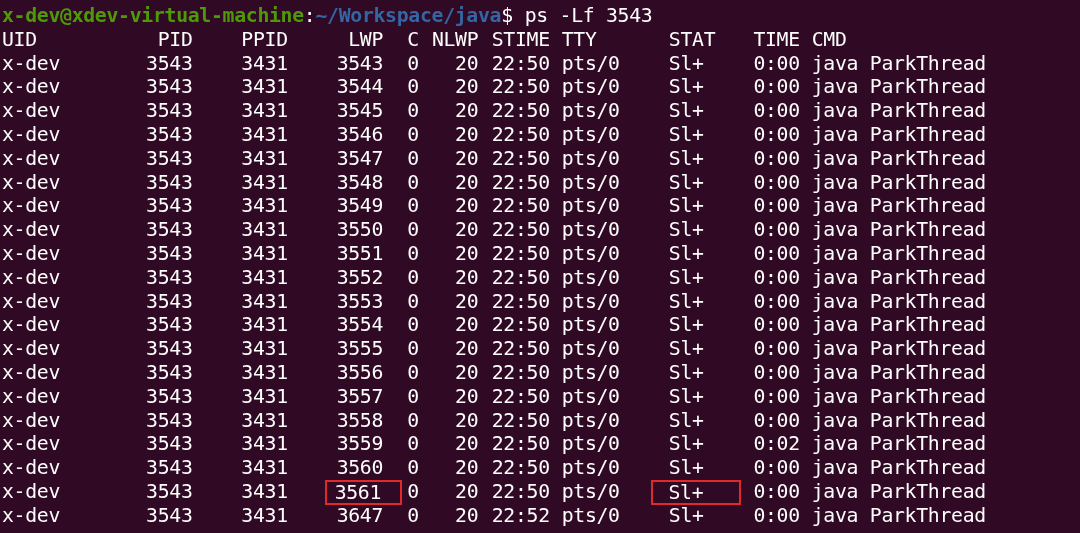  I want to click on prompt-symbol: $, so click(507, 16).